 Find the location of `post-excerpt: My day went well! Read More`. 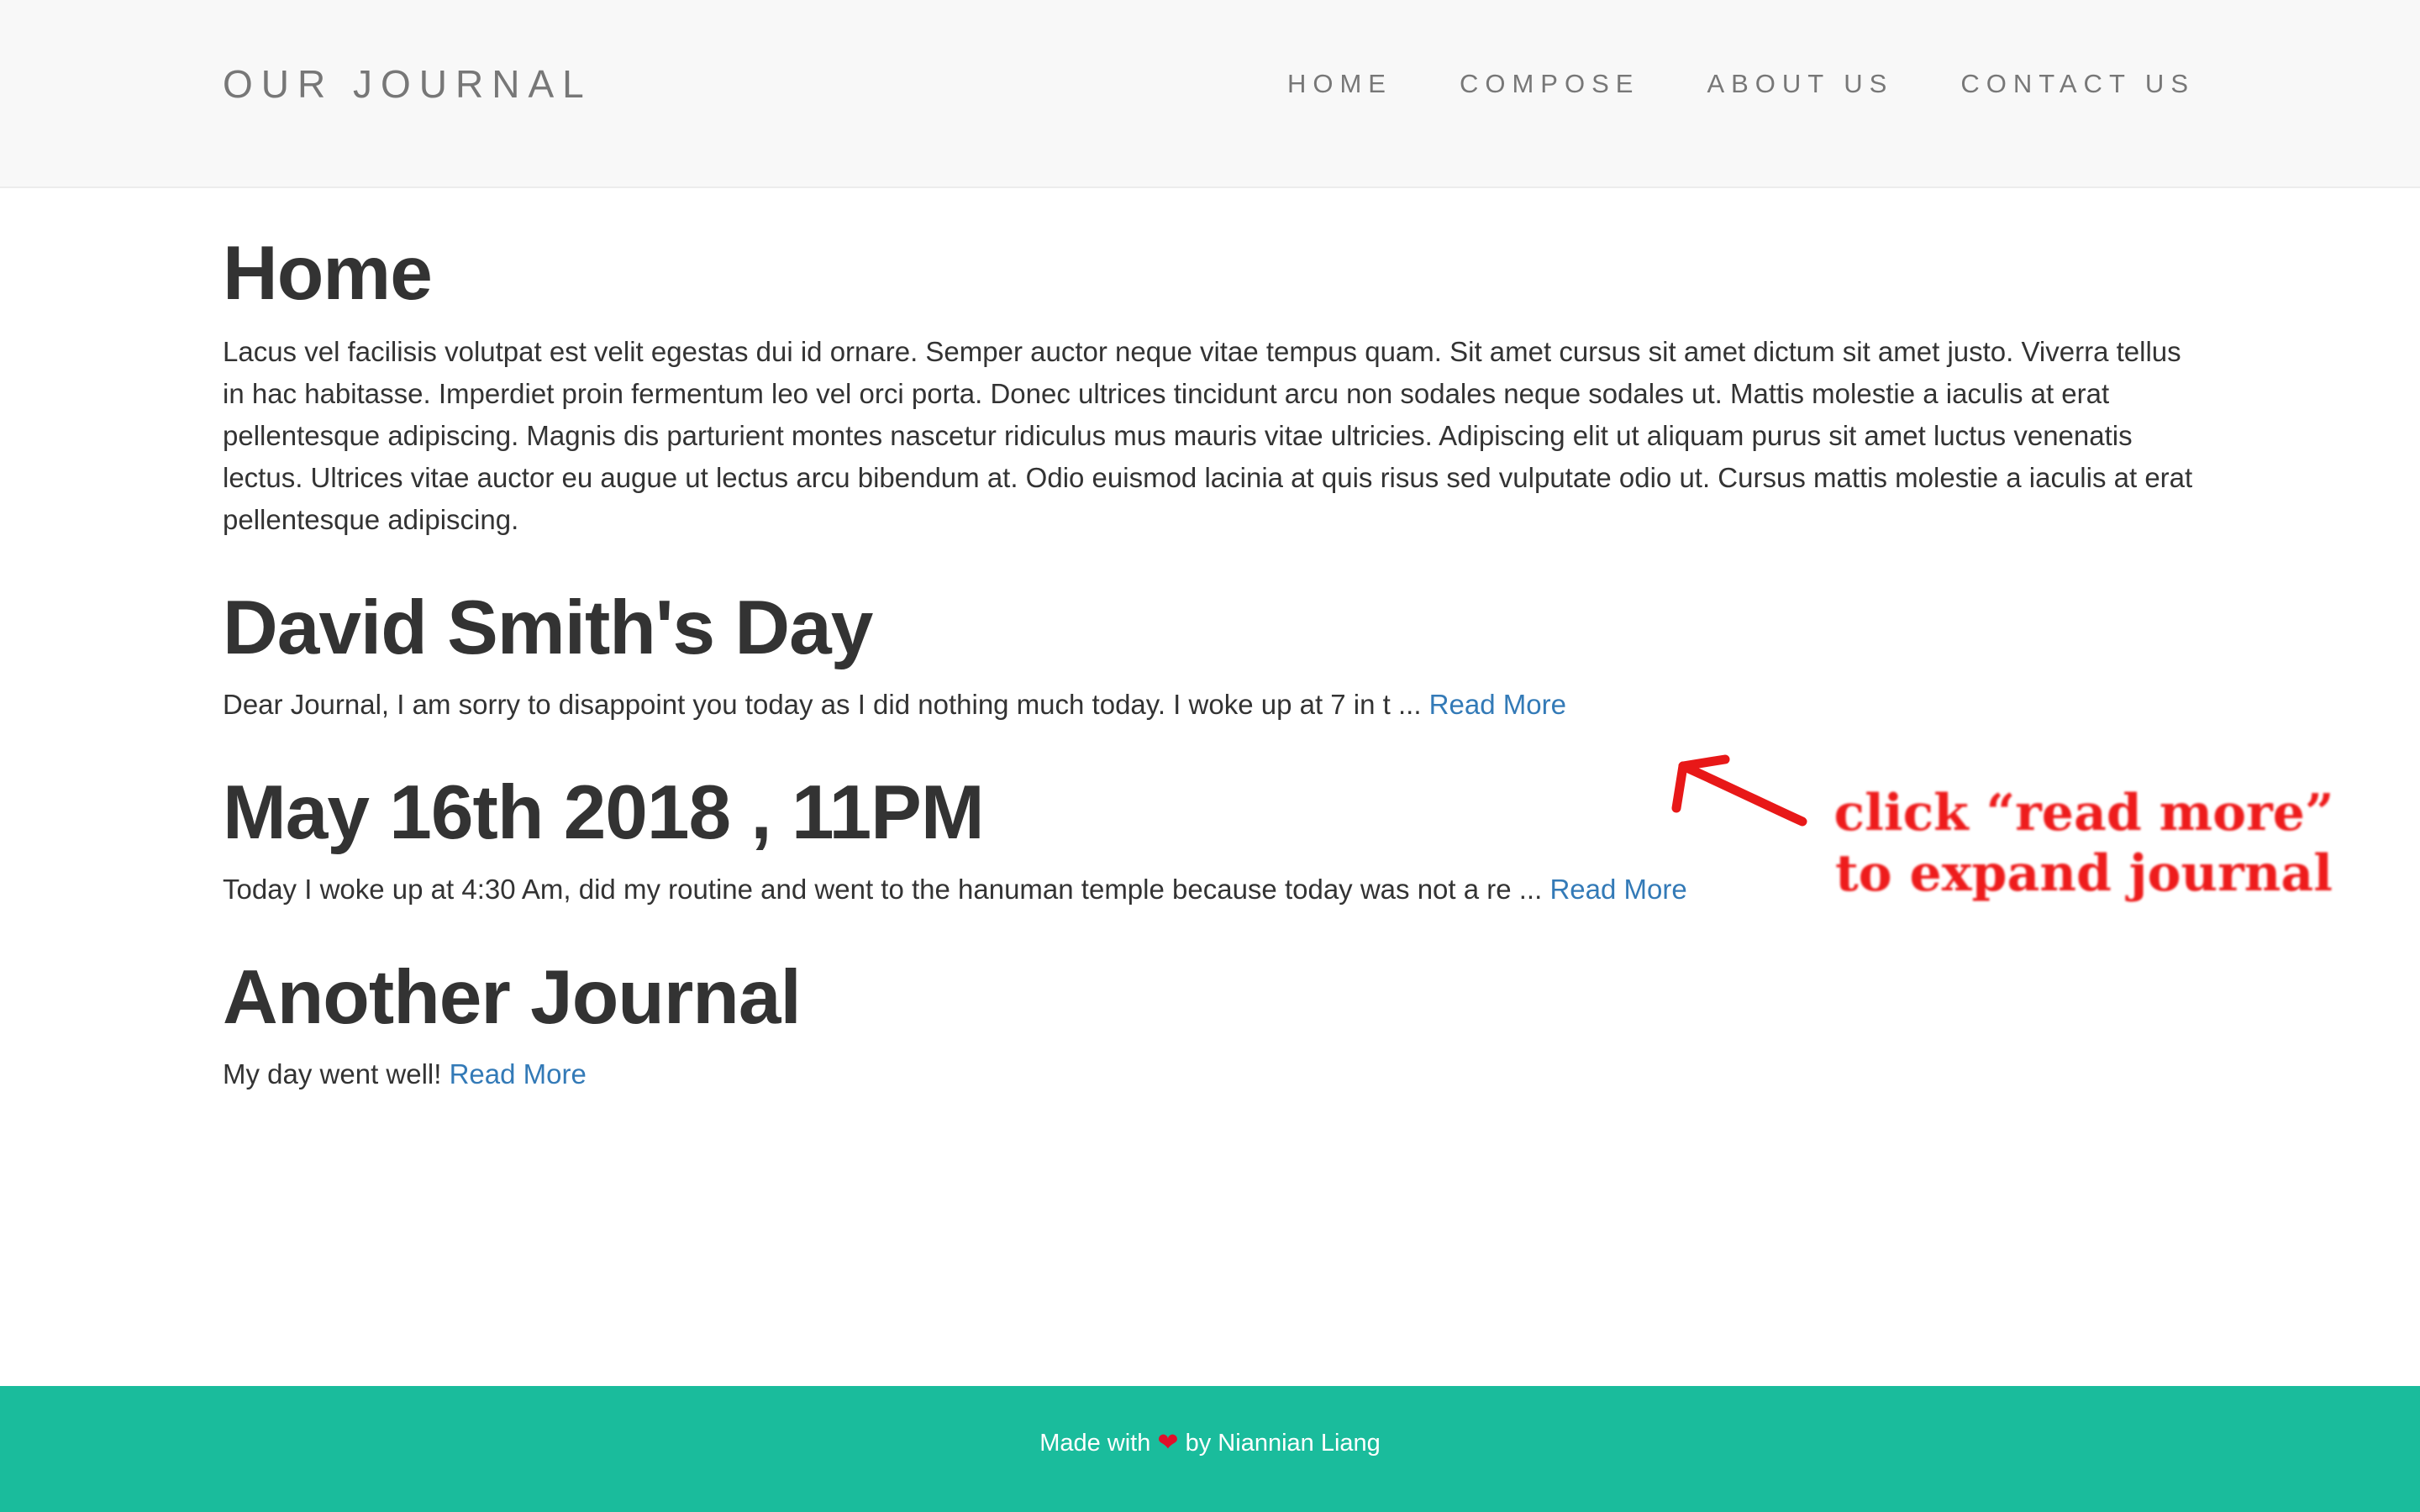

post-excerpt: My day went well! Read More is located at coordinates (1210, 1074).